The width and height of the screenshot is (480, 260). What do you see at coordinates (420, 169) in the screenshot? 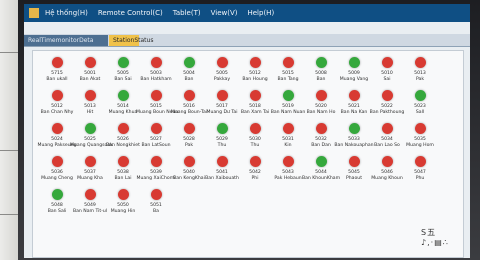
I see `station-node: 5047 Phu` at bounding box center [420, 169].